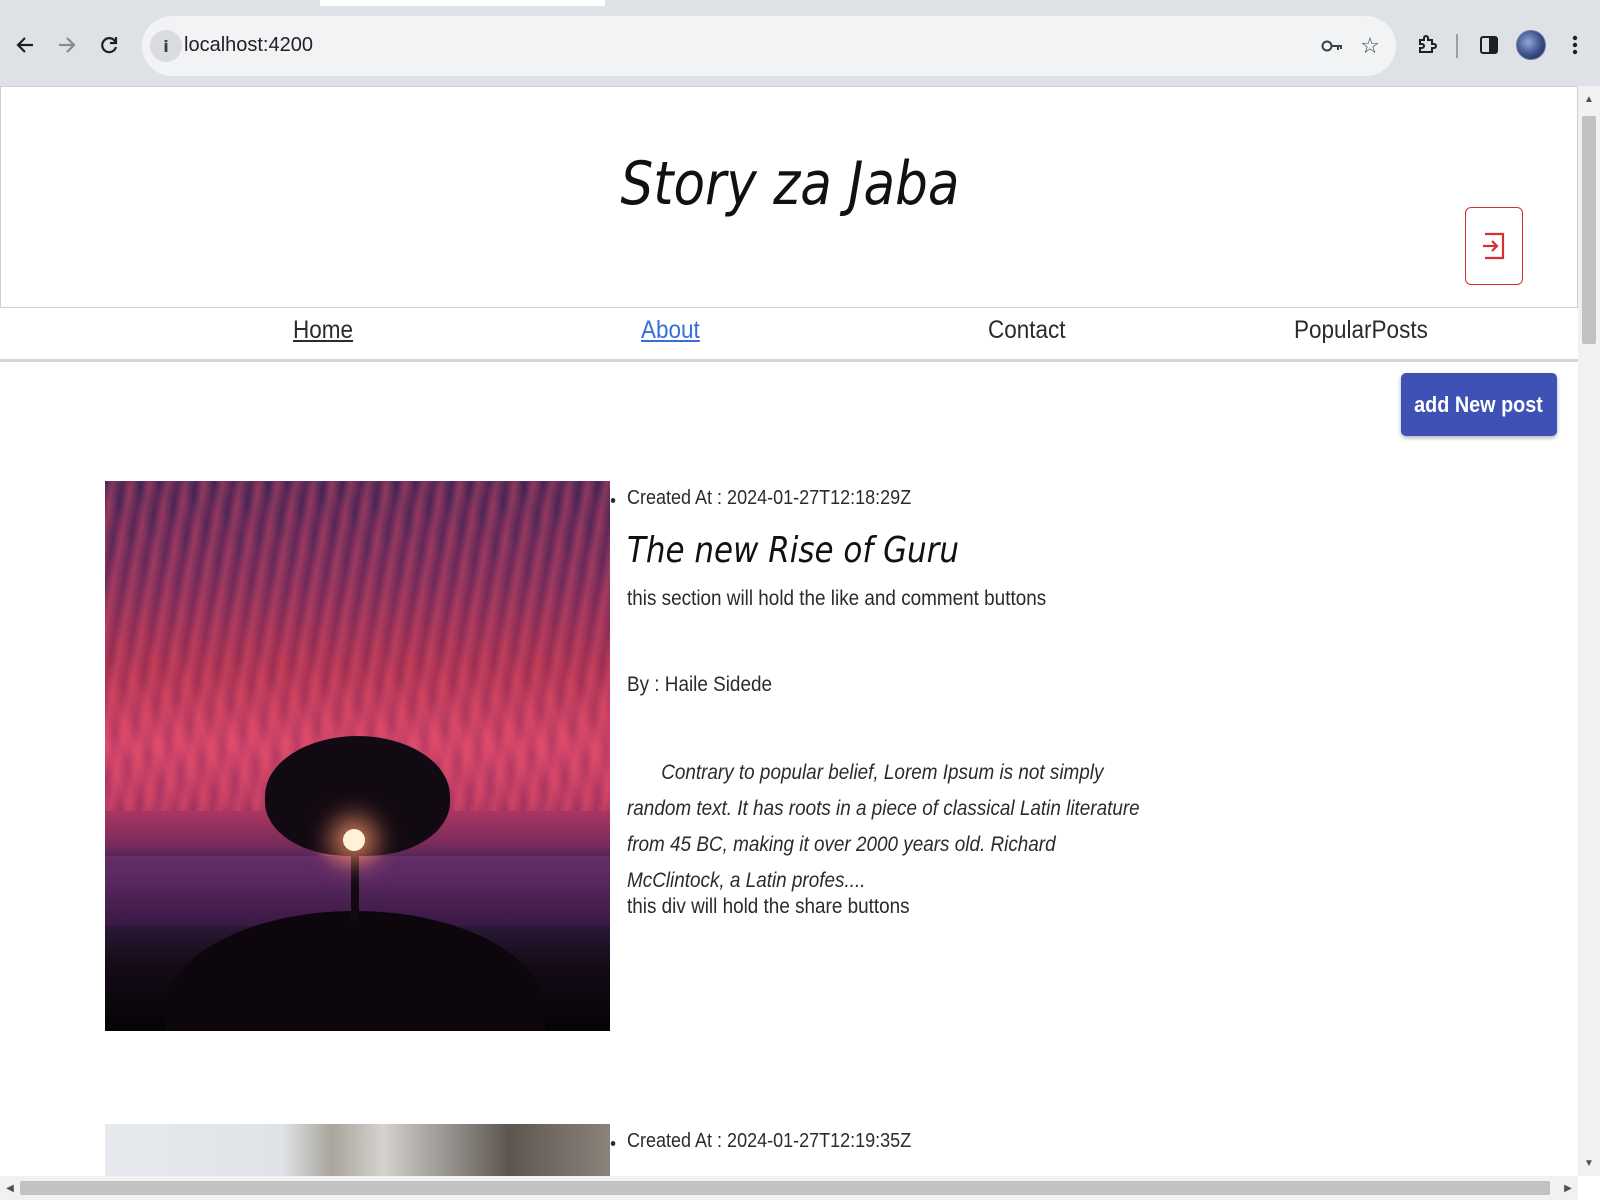 Image resolution: width=1600 pixels, height=1200 pixels. What do you see at coordinates (1568, 1188) in the screenshot?
I see `scroll-right-icon: ▶` at bounding box center [1568, 1188].